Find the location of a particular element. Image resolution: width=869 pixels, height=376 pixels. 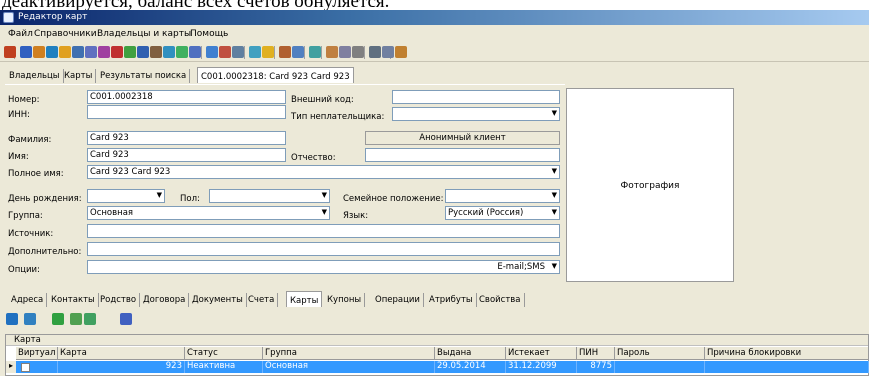

number-label: Номер: is located at coordinates (24, 100).